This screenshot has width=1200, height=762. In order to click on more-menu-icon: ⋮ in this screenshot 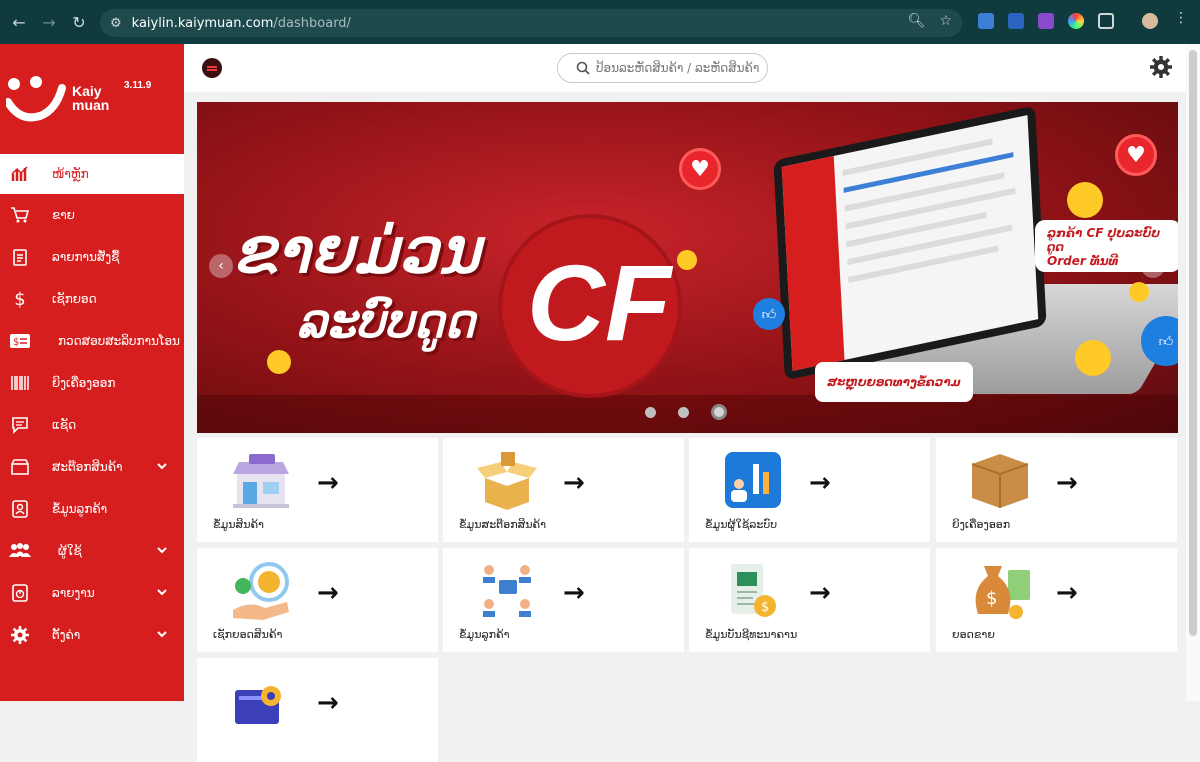, I will do `click(1181, 18)`.